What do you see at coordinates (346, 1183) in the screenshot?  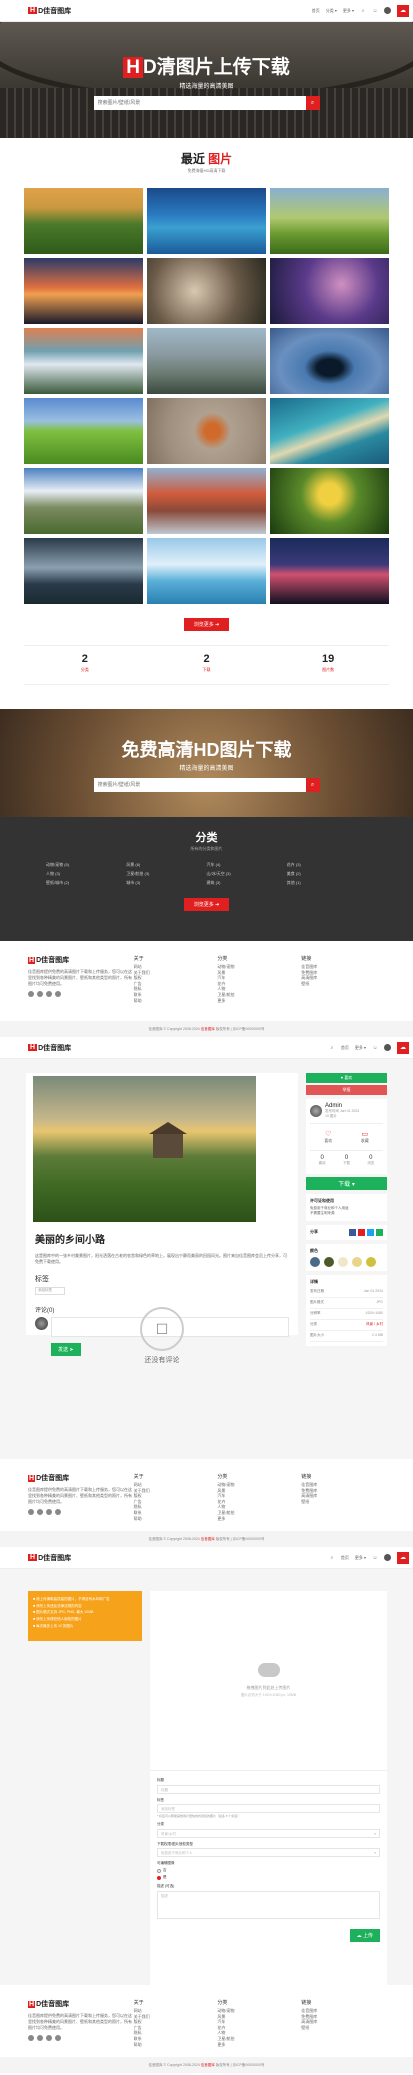 I see `download-button: 下载 ▾` at bounding box center [346, 1183].